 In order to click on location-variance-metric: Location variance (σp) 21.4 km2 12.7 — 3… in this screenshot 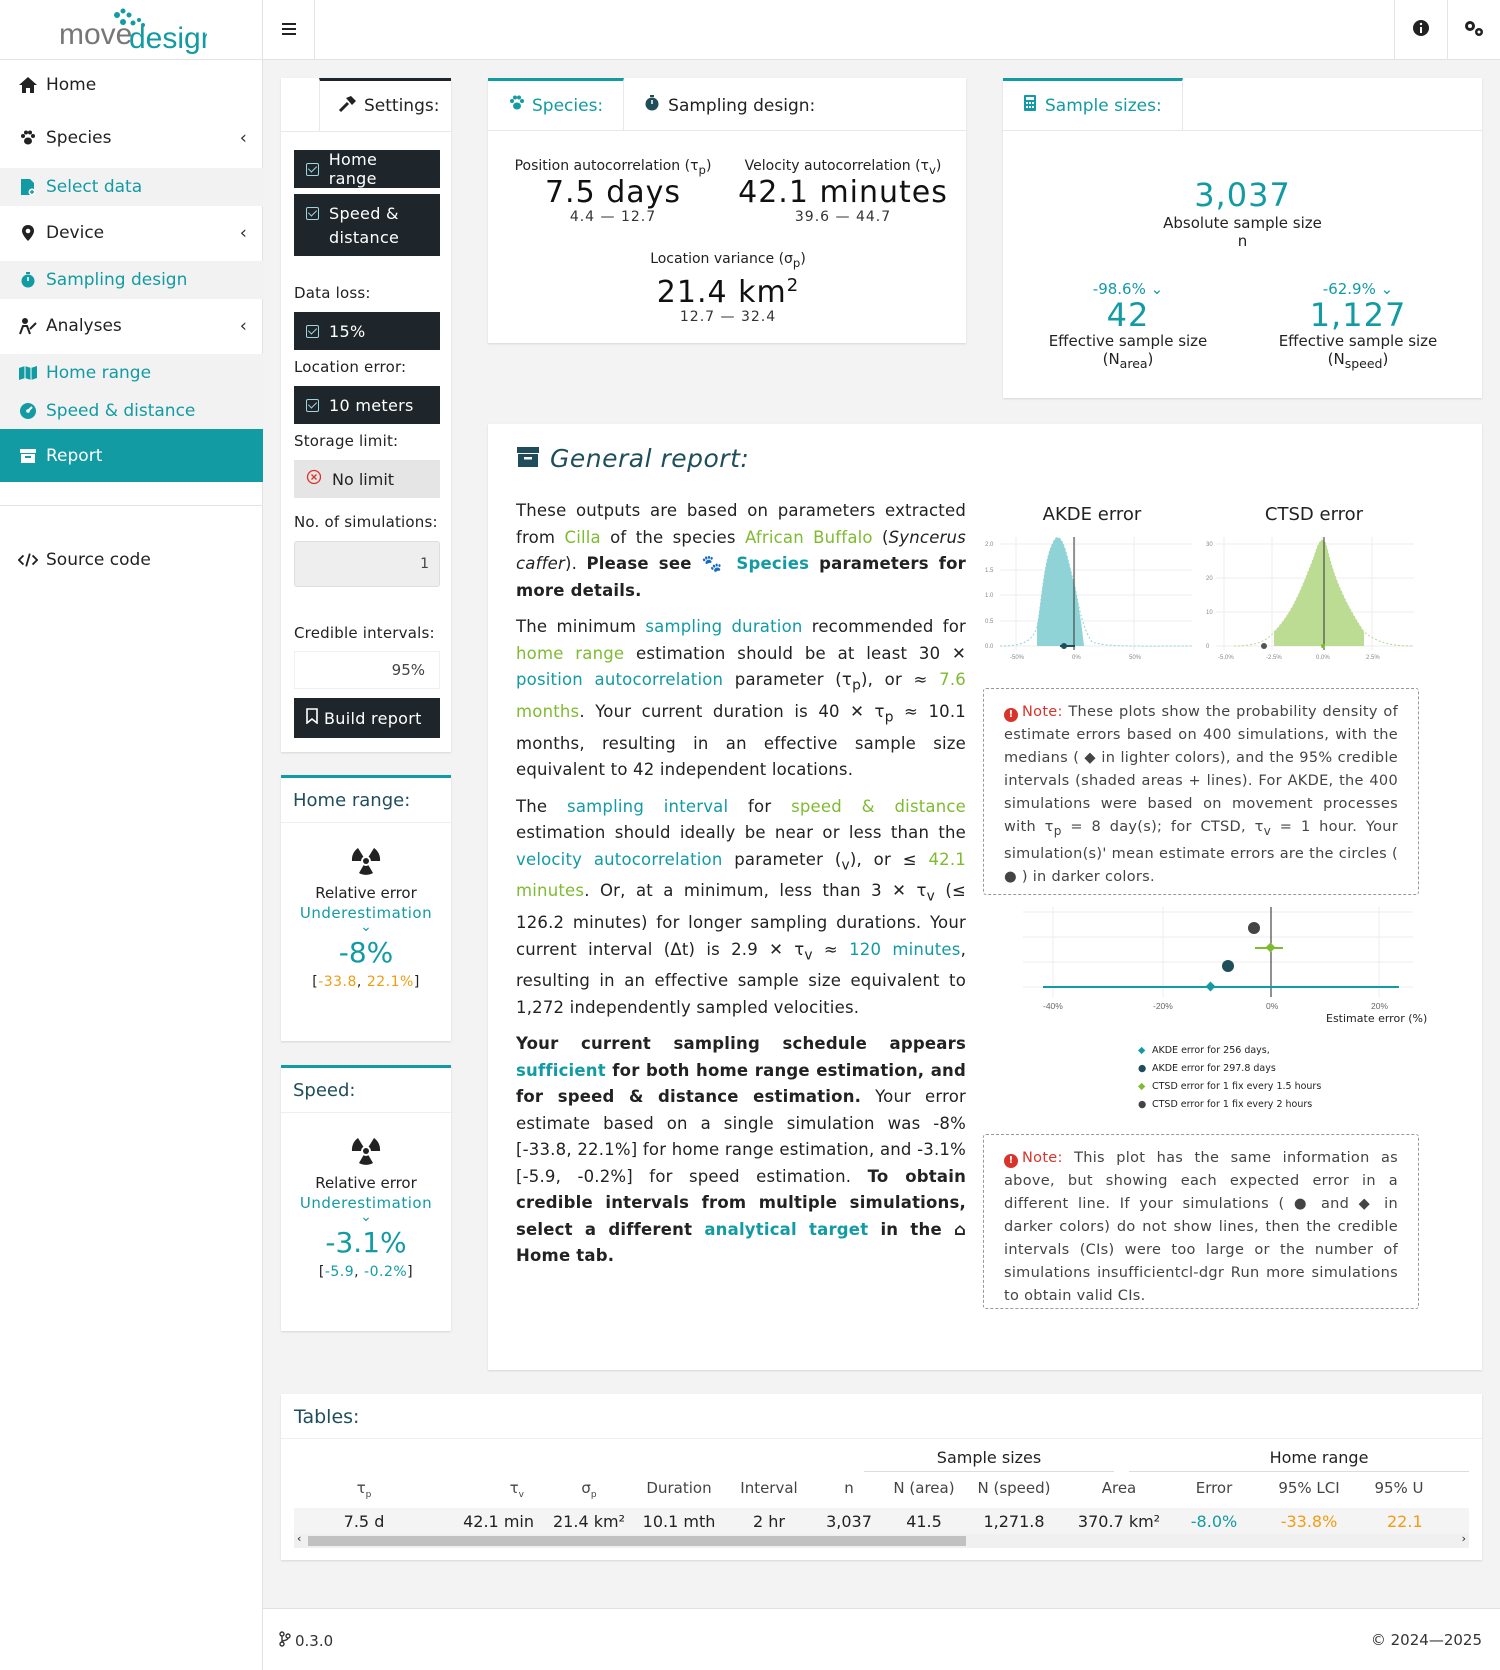, I will do `click(728, 288)`.